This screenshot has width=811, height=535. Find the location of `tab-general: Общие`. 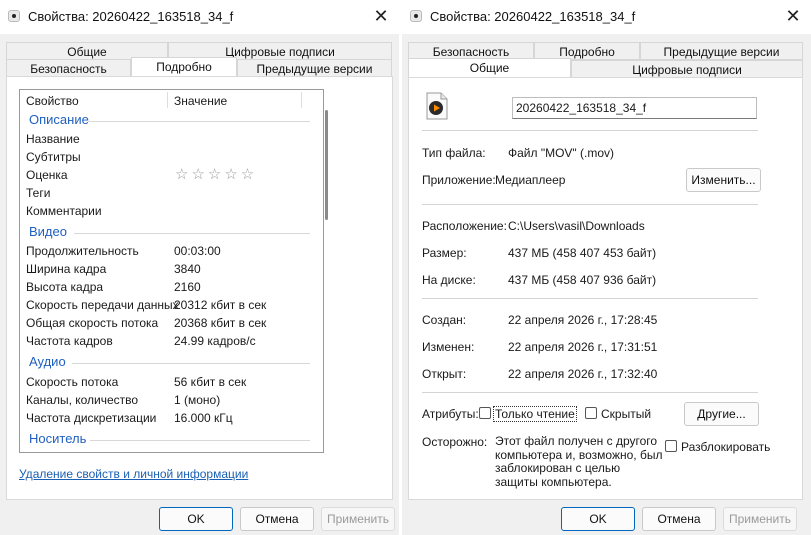

tab-general: Общие is located at coordinates (489, 68).